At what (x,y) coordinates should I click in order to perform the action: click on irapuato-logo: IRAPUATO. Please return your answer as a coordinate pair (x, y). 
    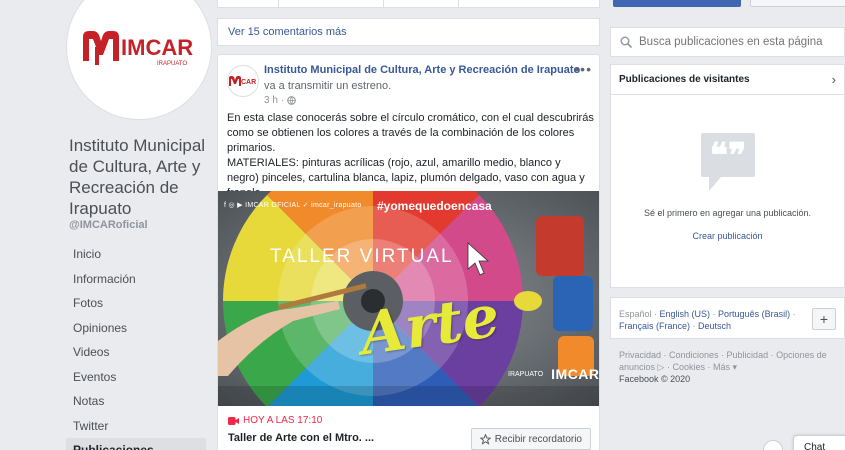
    Looking at the image, I should click on (526, 374).